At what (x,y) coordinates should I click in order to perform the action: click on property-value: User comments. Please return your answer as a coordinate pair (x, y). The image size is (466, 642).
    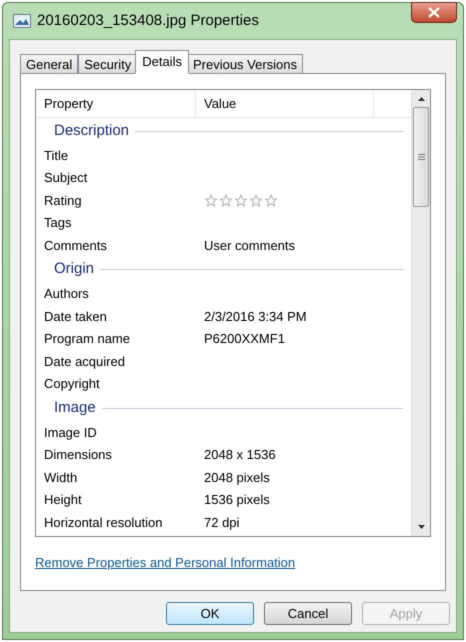
    Looking at the image, I should click on (250, 245).